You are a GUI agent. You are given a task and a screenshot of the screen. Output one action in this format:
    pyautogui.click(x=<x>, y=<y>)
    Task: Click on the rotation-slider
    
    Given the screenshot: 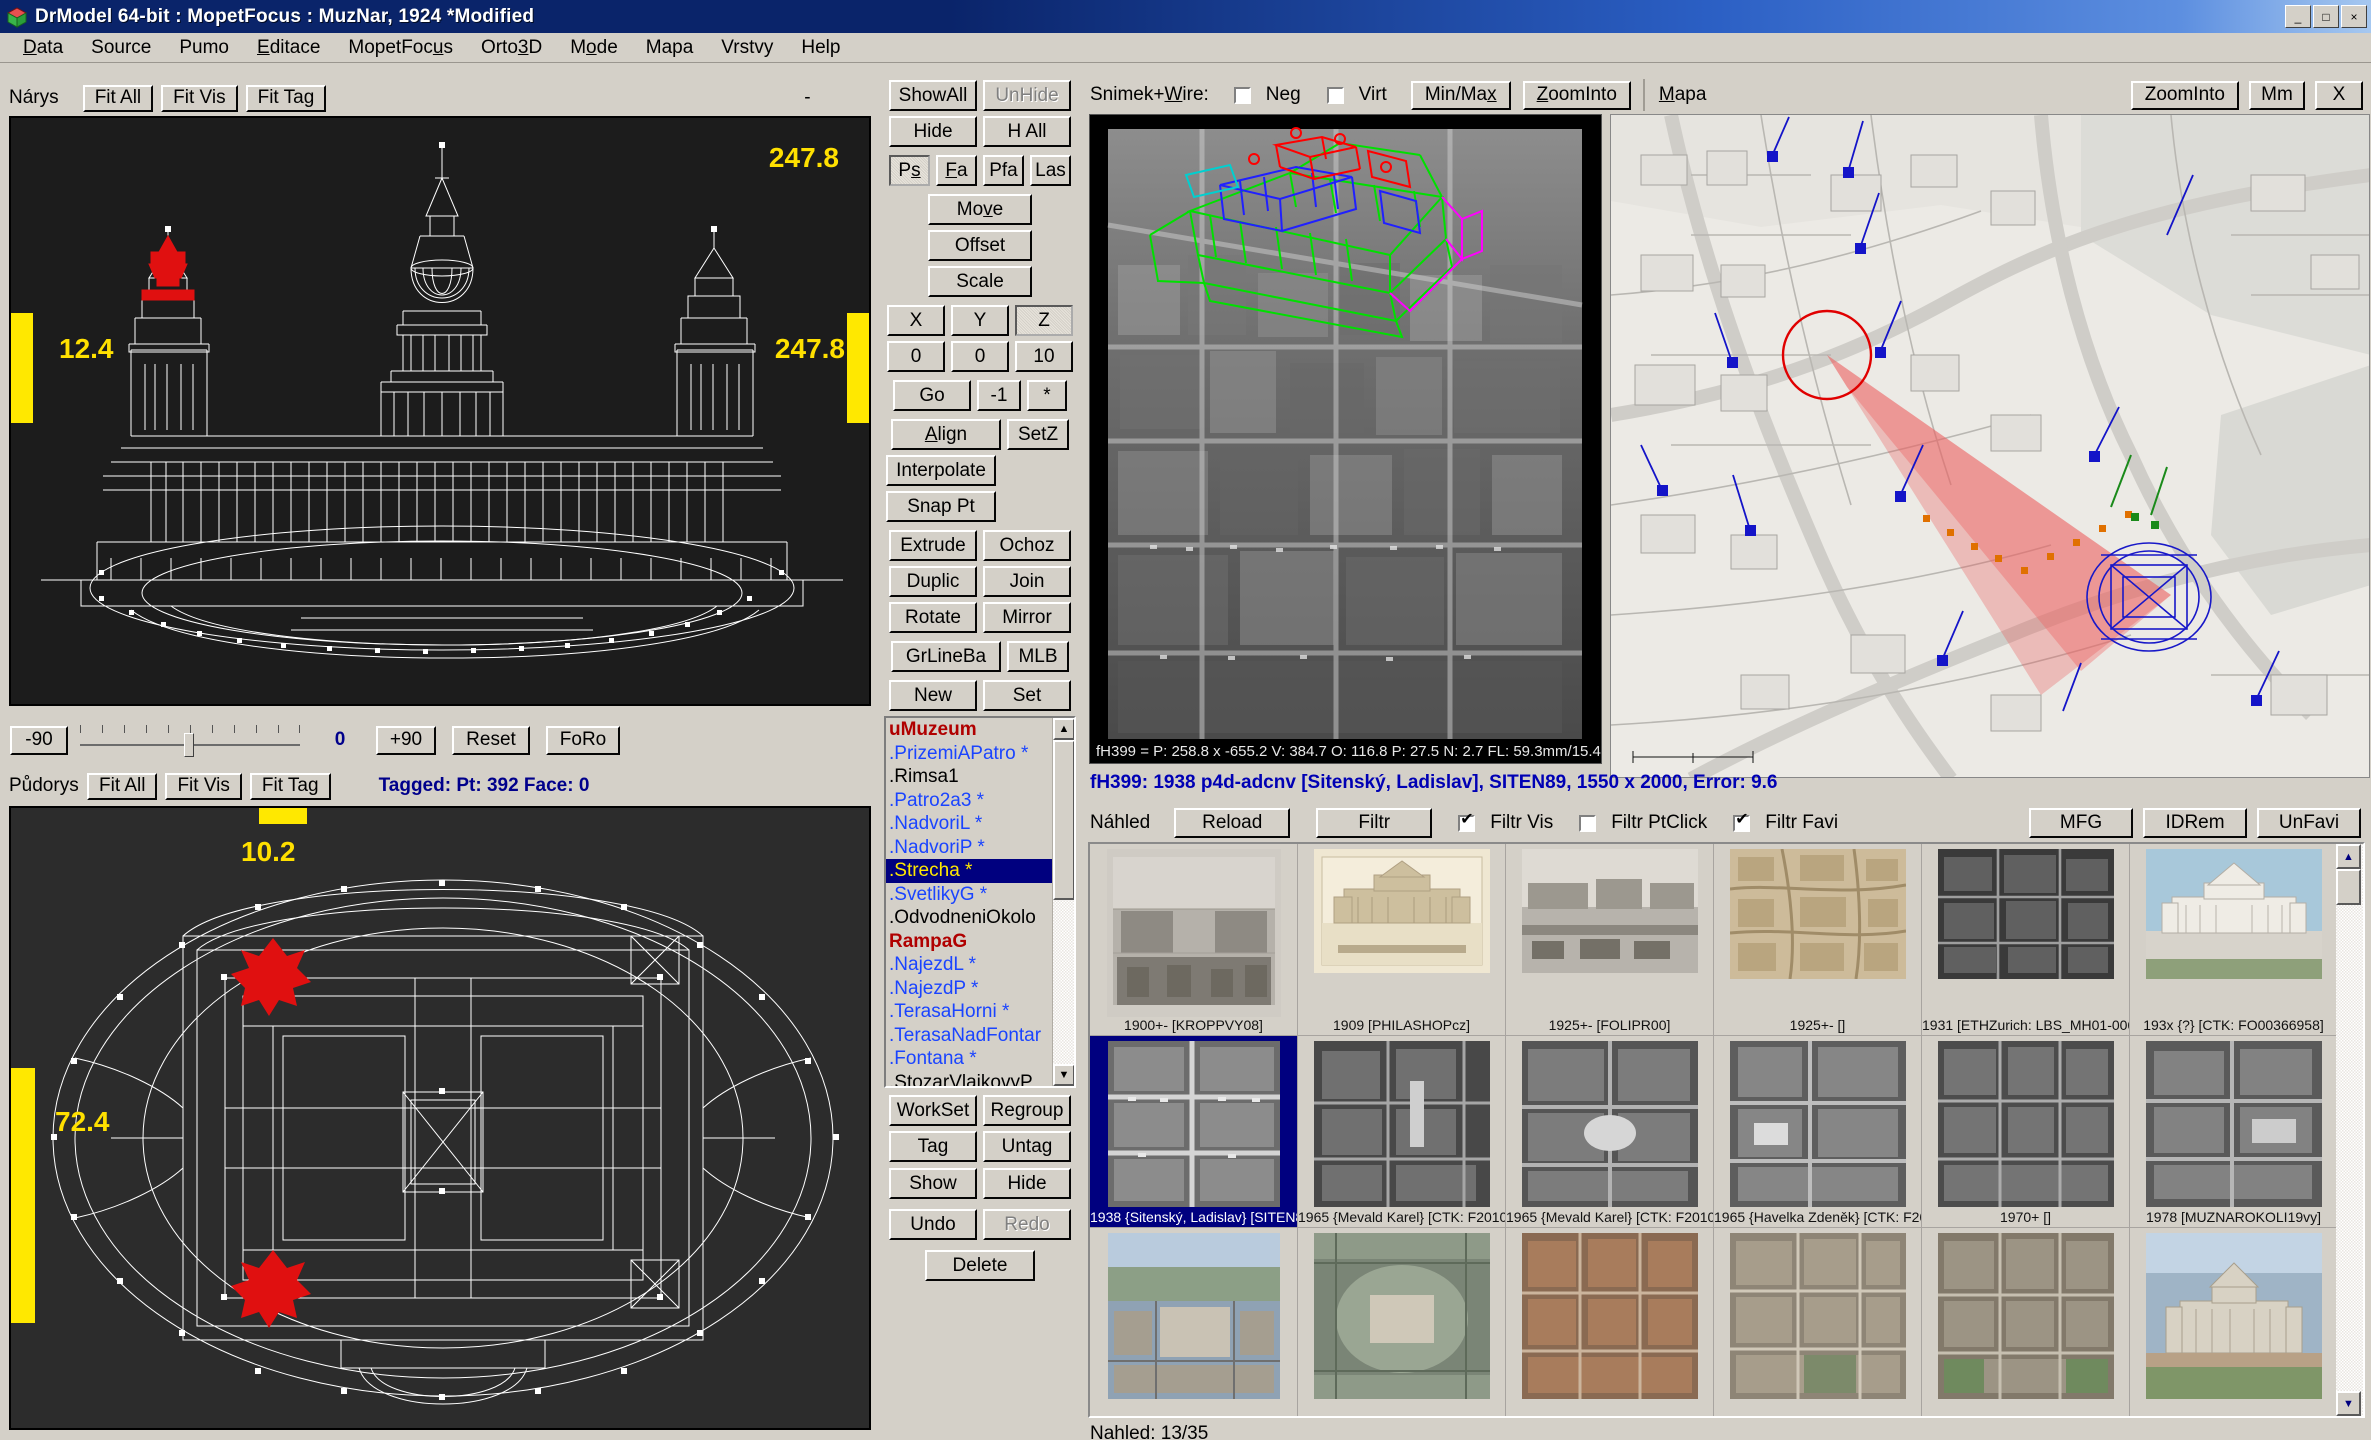 What is the action you would take?
    pyautogui.click(x=190, y=741)
    